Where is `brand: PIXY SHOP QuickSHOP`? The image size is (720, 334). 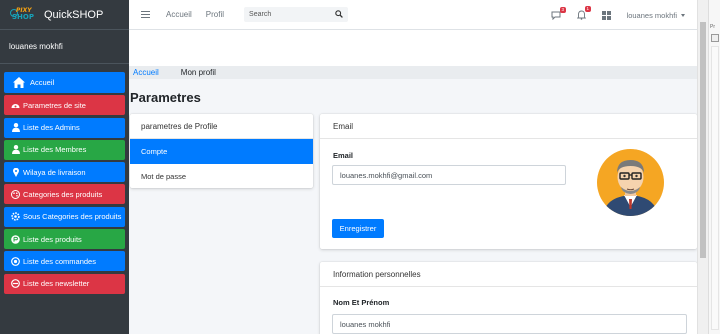
brand: PIXY SHOP QuickSHOP is located at coordinates (64, 15).